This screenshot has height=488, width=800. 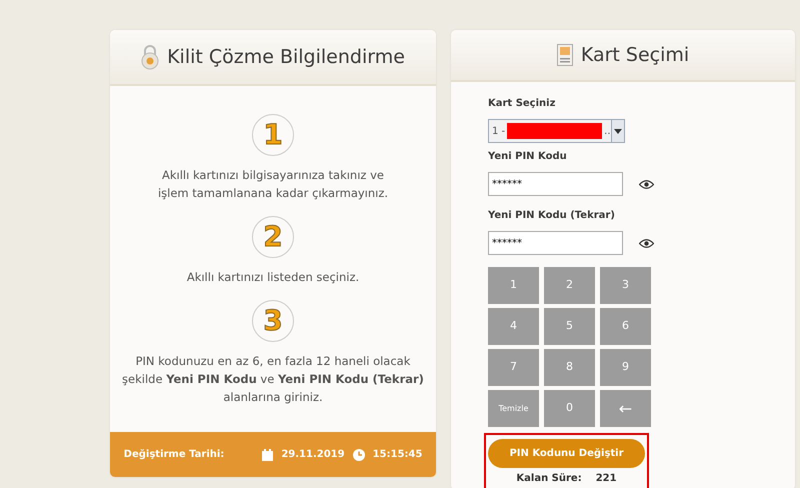 I want to click on panel-title: Kilit Çözme Bilgilendirme, so click(x=286, y=57).